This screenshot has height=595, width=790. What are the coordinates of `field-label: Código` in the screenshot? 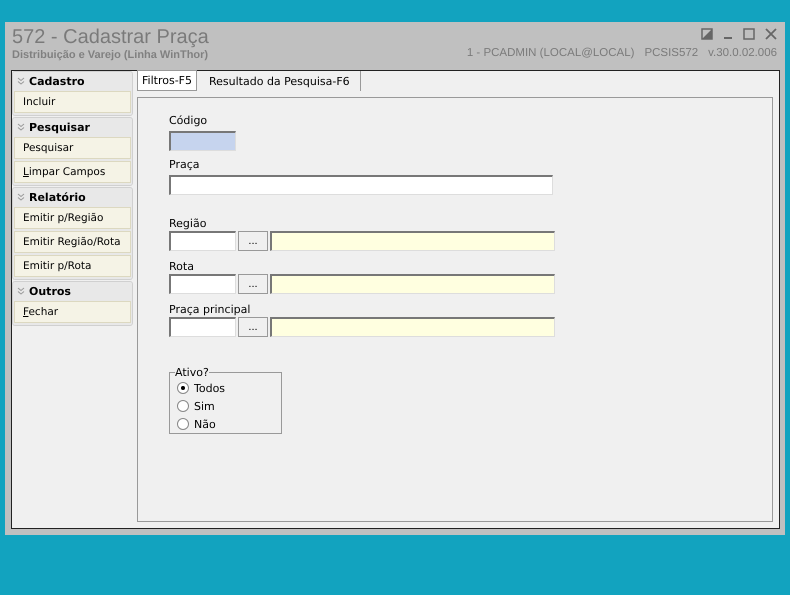 It's located at (188, 120).